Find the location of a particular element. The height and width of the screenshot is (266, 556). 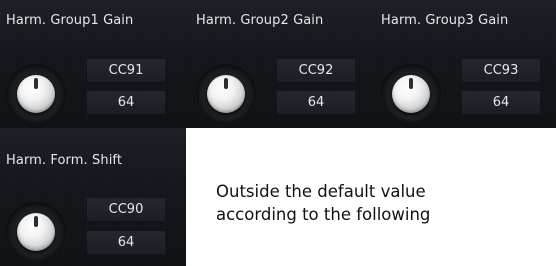

form-shift-knob is located at coordinates (36, 232).